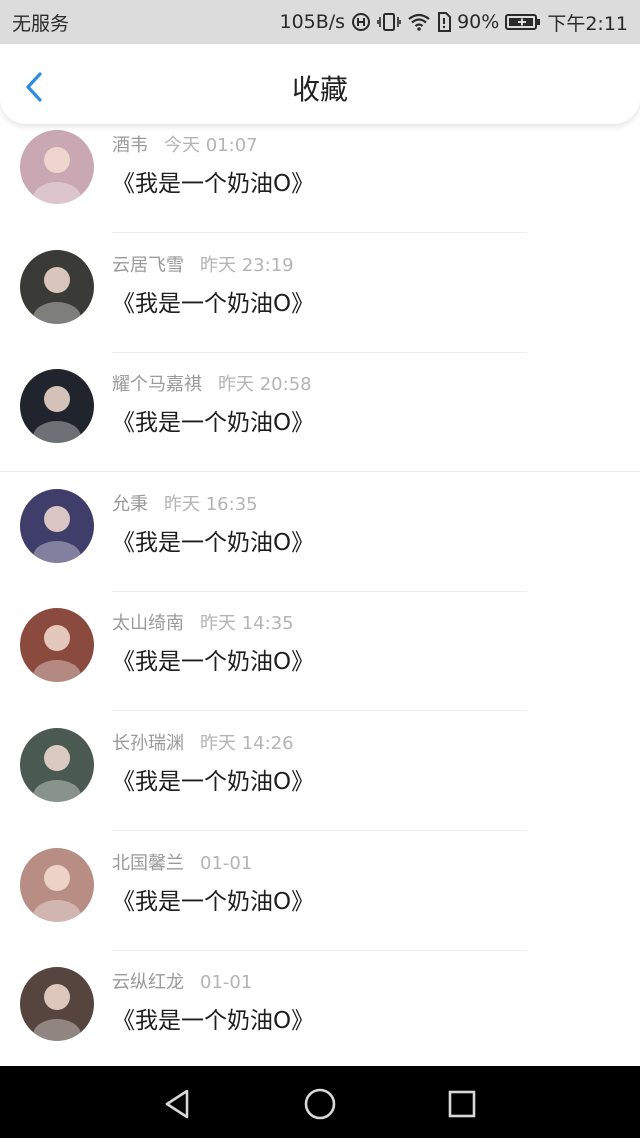  I want to click on back-button, so click(35, 87).